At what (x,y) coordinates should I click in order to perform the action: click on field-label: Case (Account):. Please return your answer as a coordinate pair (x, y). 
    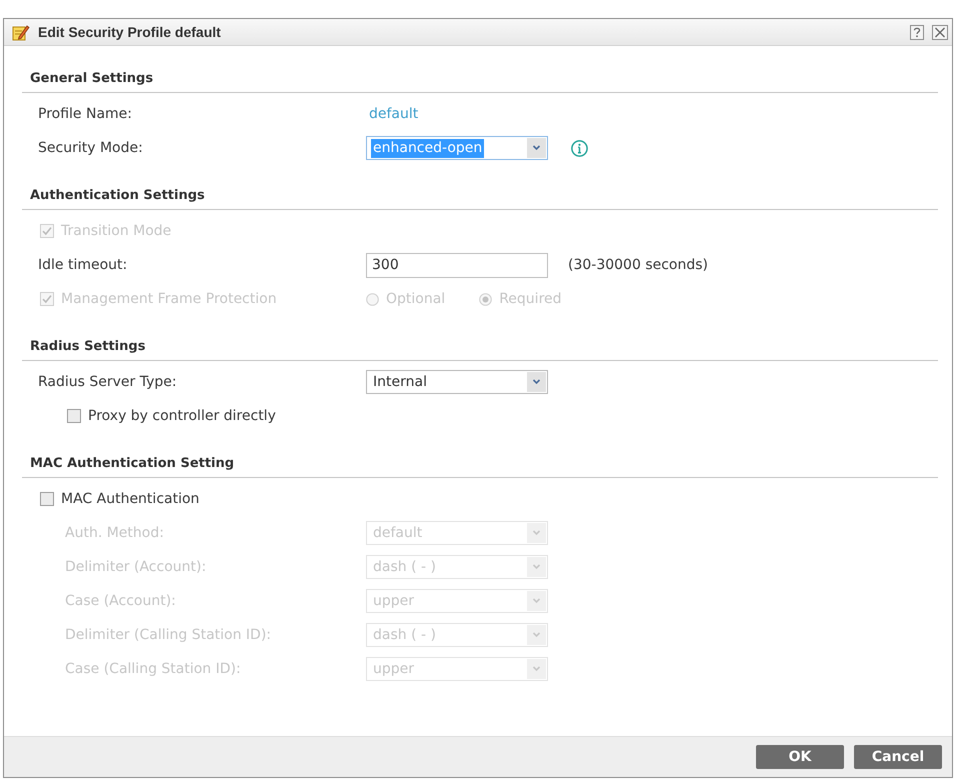
    Looking at the image, I should click on (120, 601).